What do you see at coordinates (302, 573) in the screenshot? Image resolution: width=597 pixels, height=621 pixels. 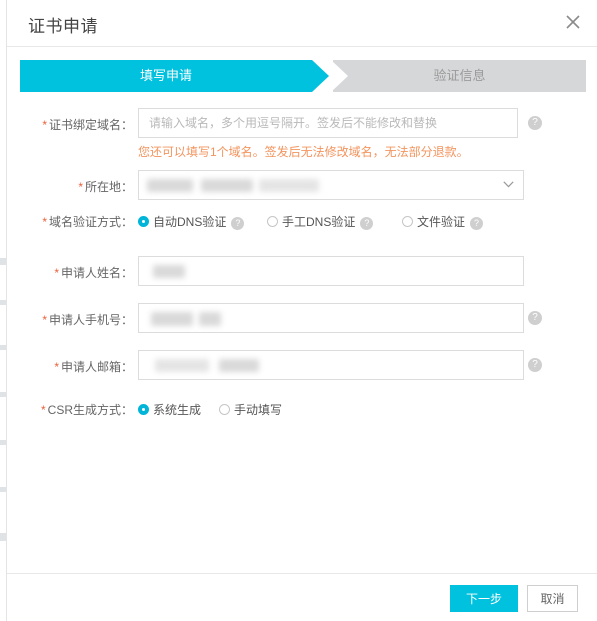 I see `footer-divider` at bounding box center [302, 573].